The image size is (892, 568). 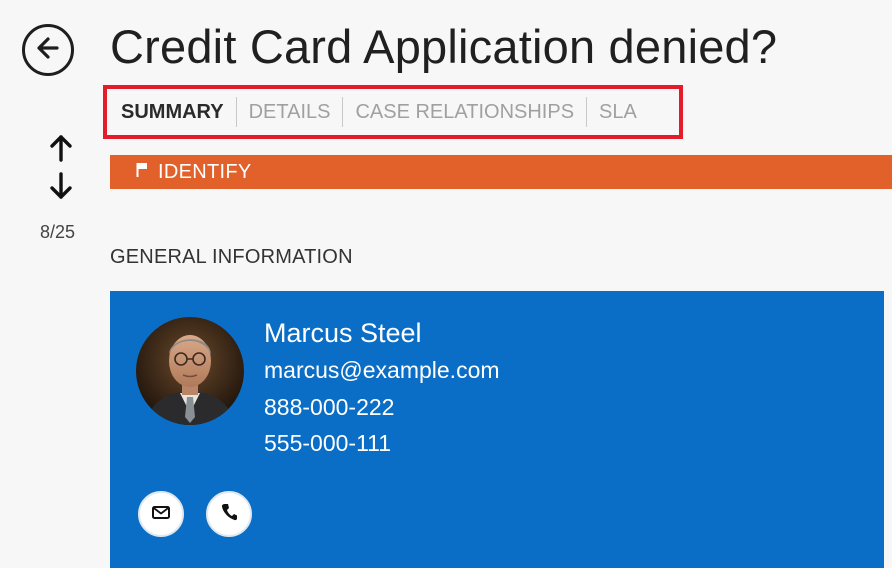 I want to click on phone-icon, so click(x=229, y=514).